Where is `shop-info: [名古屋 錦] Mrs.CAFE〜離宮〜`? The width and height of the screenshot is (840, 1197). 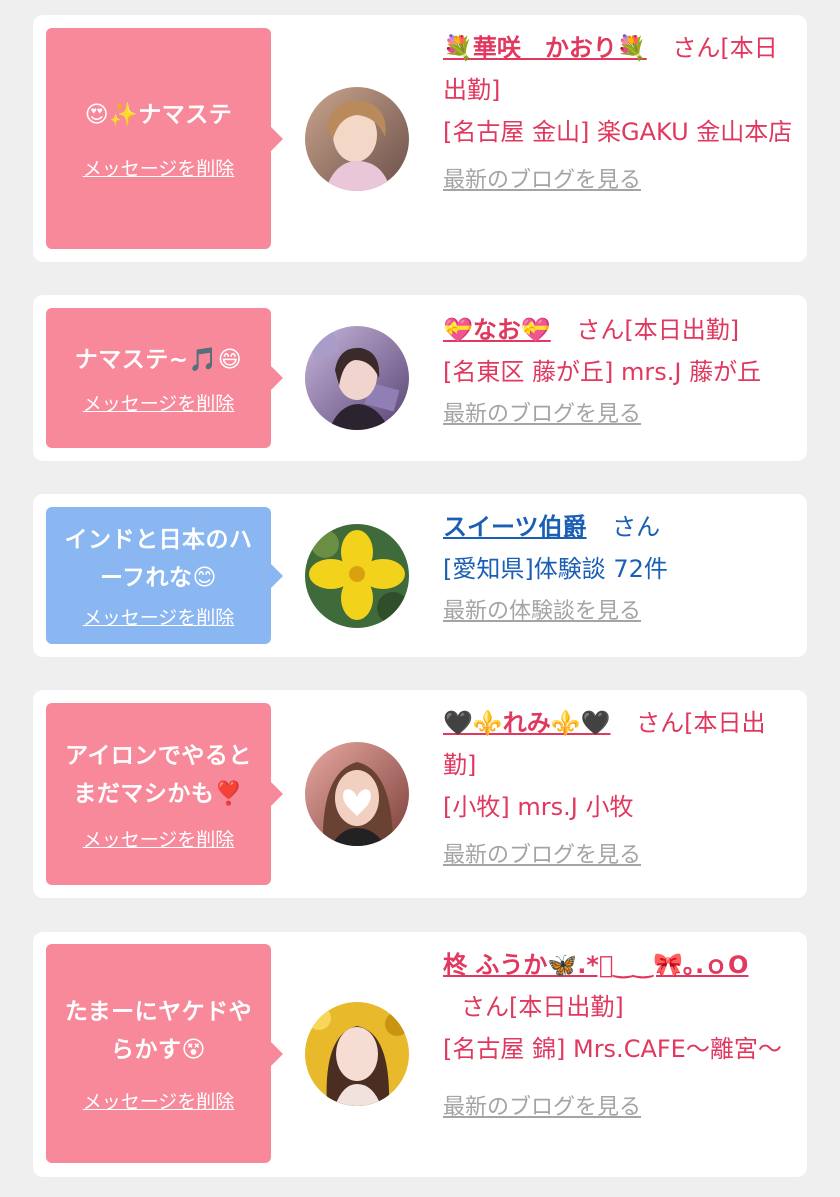 shop-info: [名古屋 錦] Mrs.CAFE〜離宮〜 is located at coordinates (612, 1049).